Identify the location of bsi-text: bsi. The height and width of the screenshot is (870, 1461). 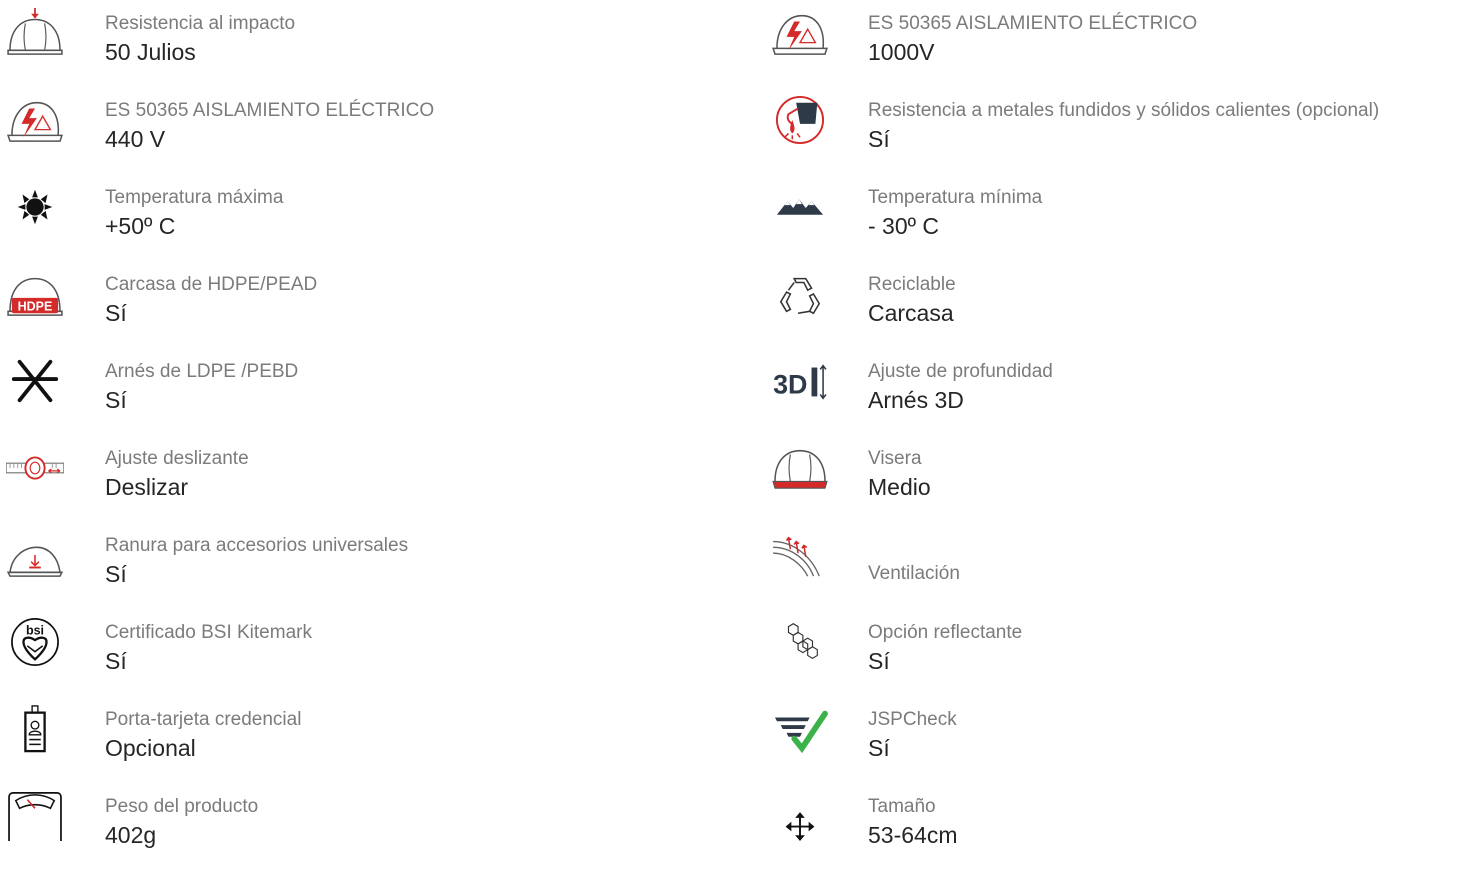
(35, 630).